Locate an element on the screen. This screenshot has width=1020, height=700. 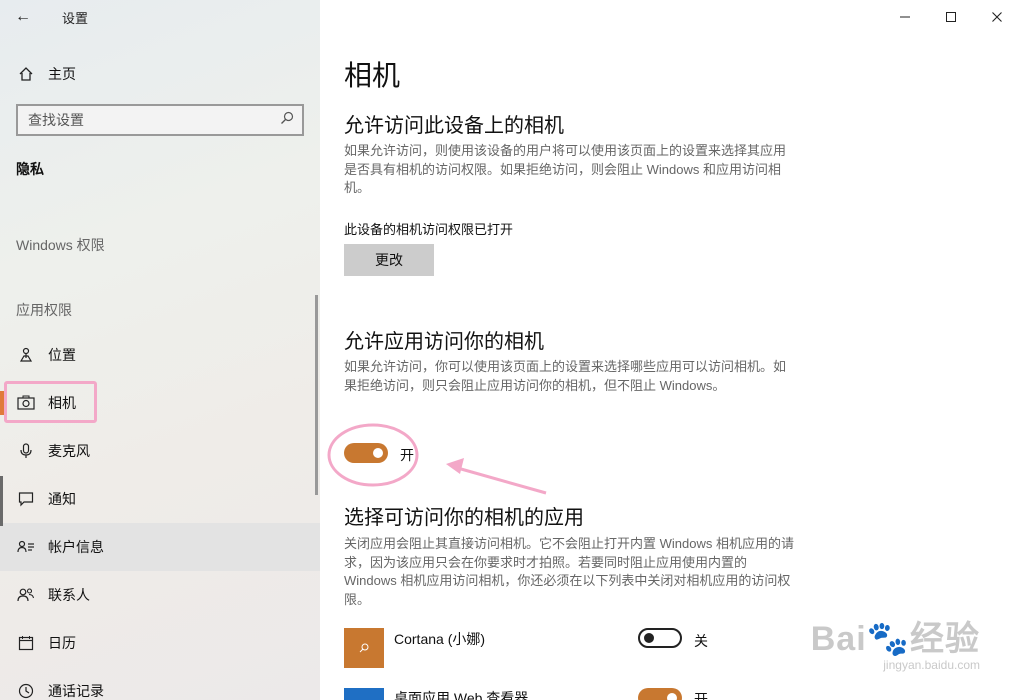
sidebar-item-label: 帐户信息 is located at coordinates (76, 547).